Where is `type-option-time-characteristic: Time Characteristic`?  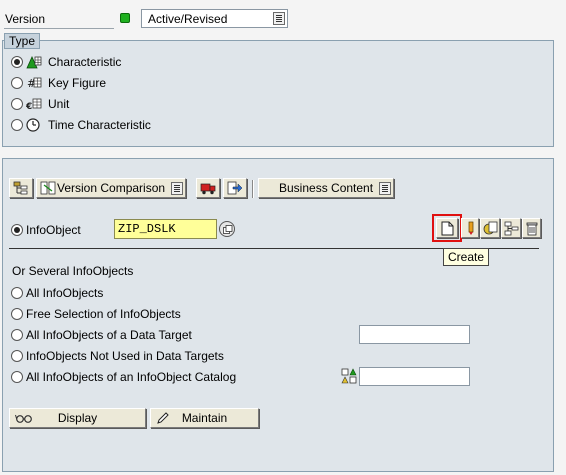
type-option-time-characteristic: Time Characteristic is located at coordinates (111, 125).